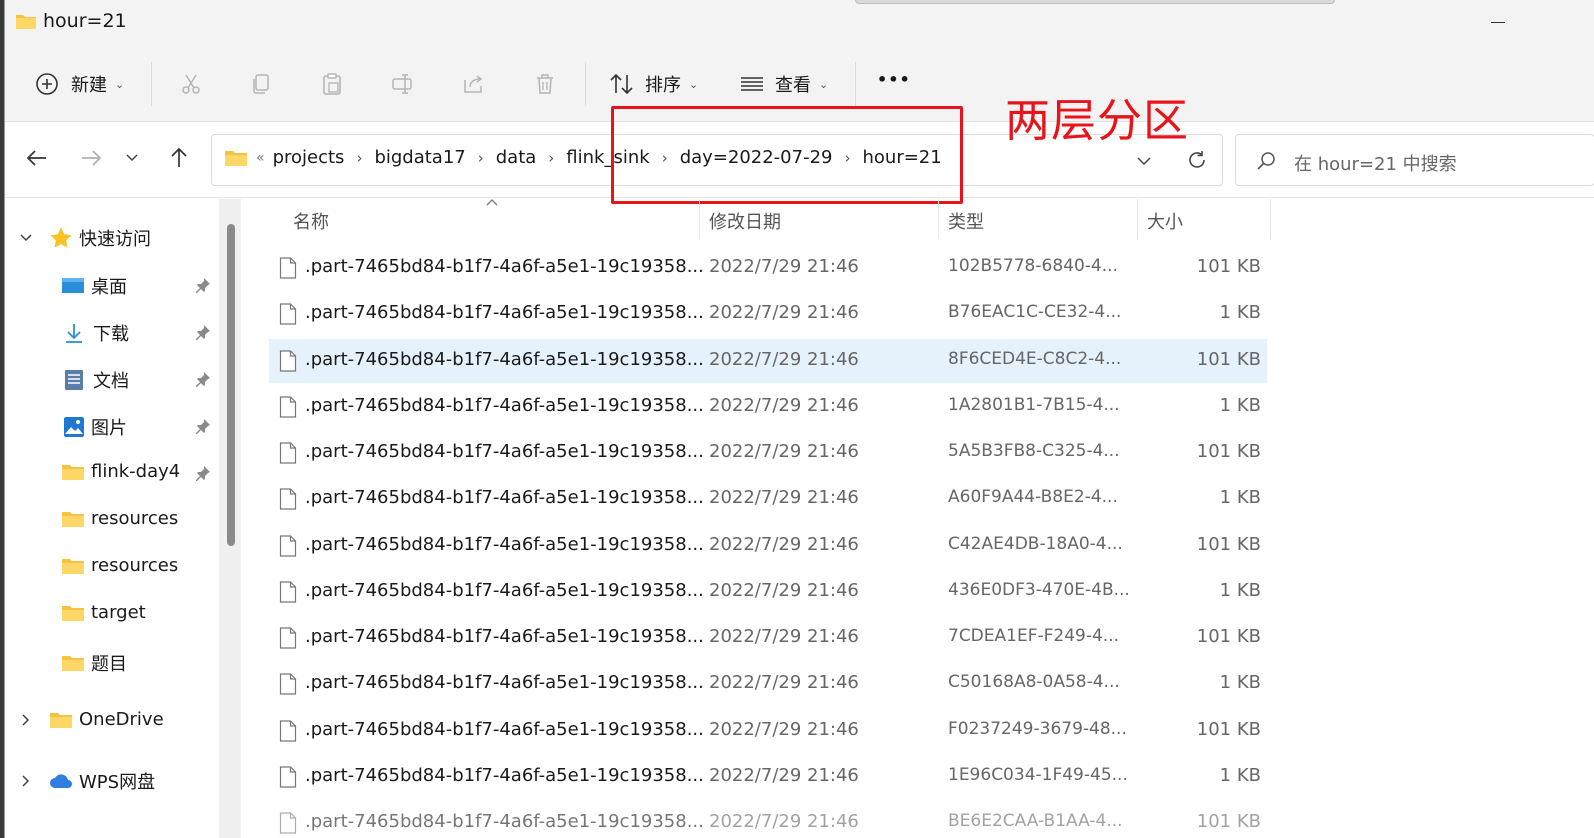 This screenshot has width=1594, height=838. I want to click on chevron-down-icon, so click(26, 238).